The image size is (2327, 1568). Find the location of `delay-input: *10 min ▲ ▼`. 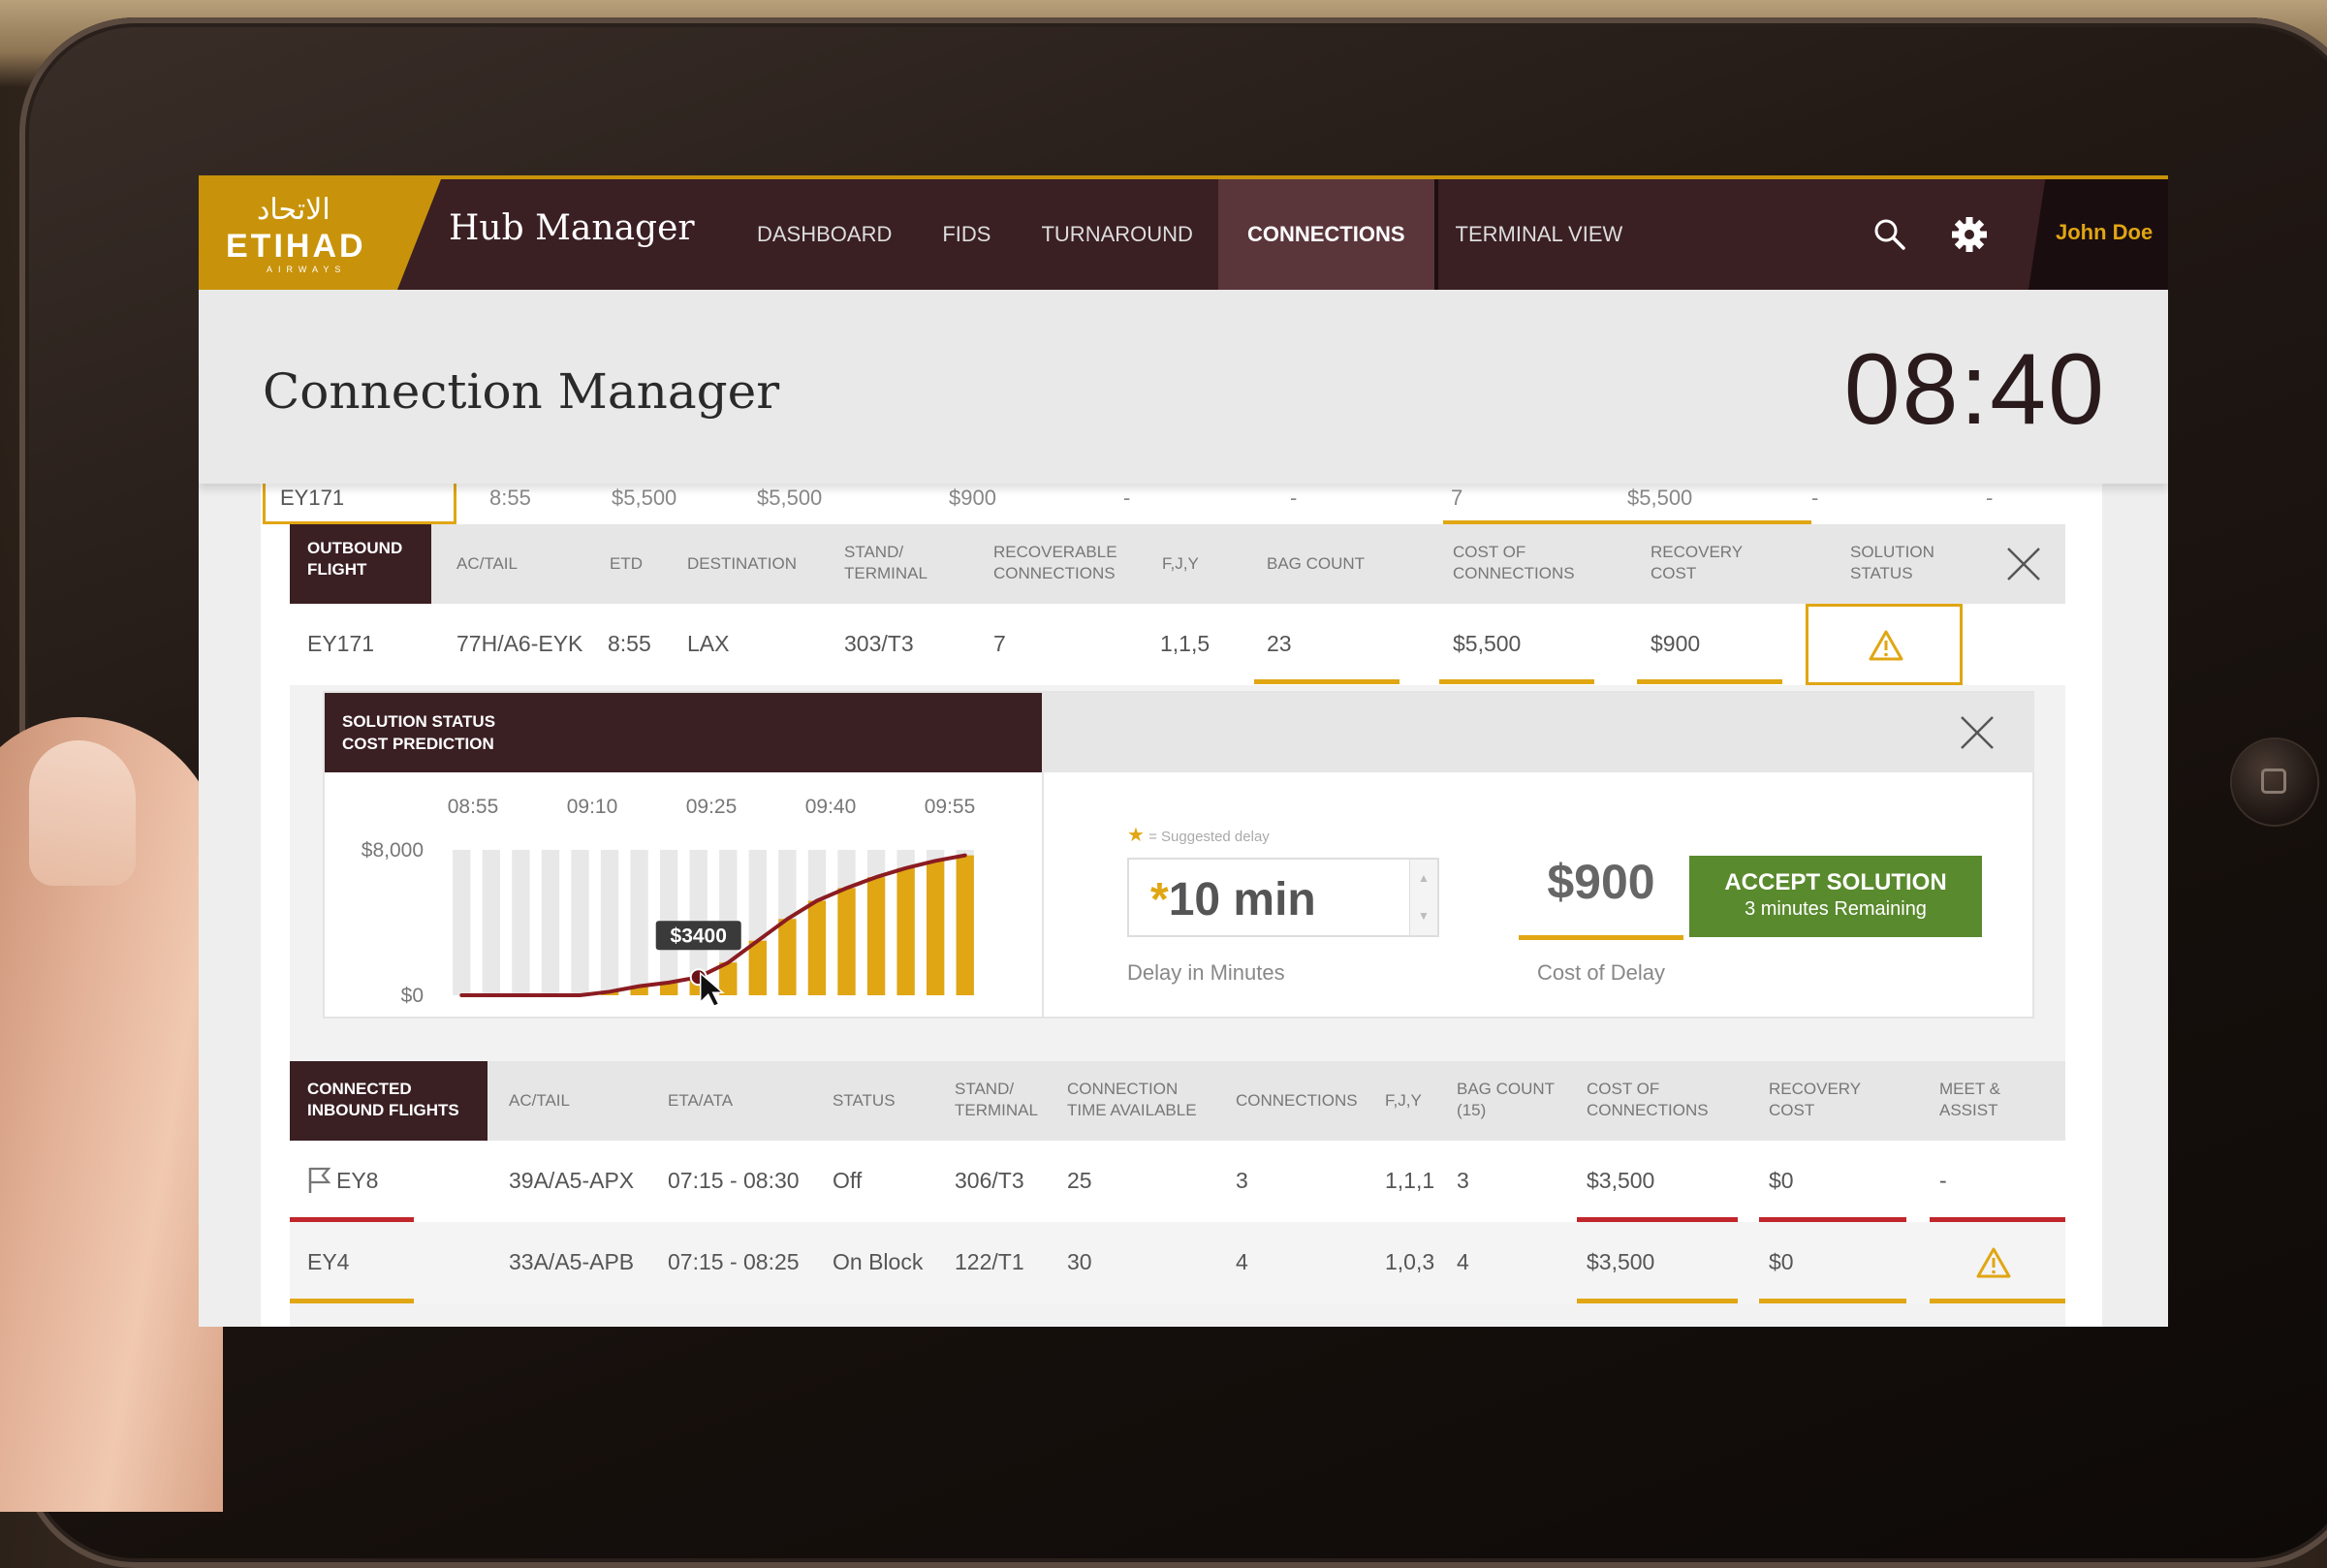

delay-input: *10 min ▲ ▼ is located at coordinates (1283, 898).